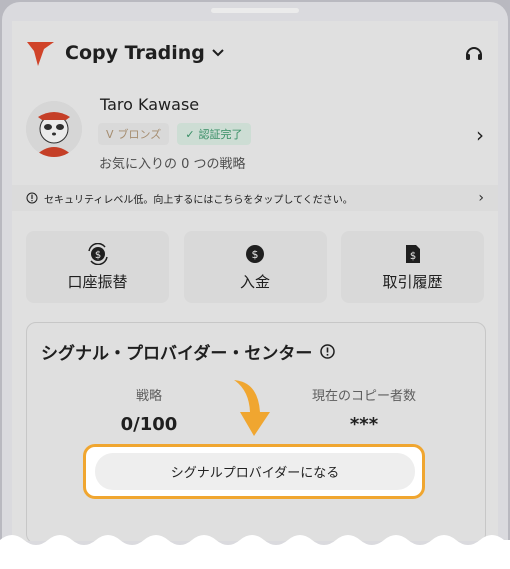  I want to click on user-name: Taro Kawase, so click(150, 104).